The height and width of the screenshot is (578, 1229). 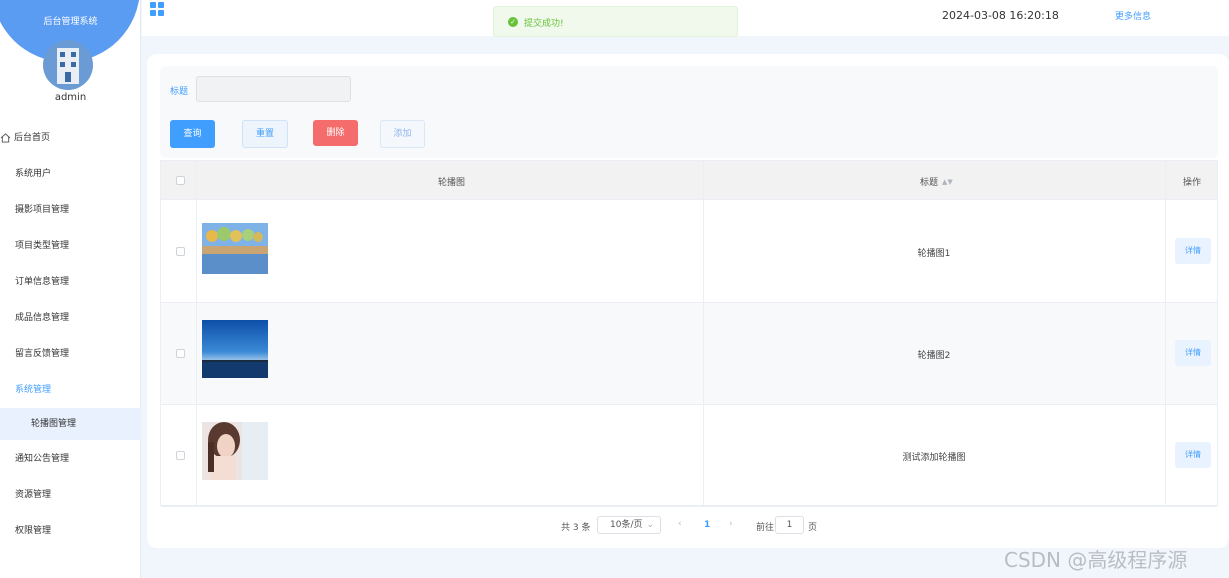 I want to click on menu-toggle-icon, so click(x=157, y=9).